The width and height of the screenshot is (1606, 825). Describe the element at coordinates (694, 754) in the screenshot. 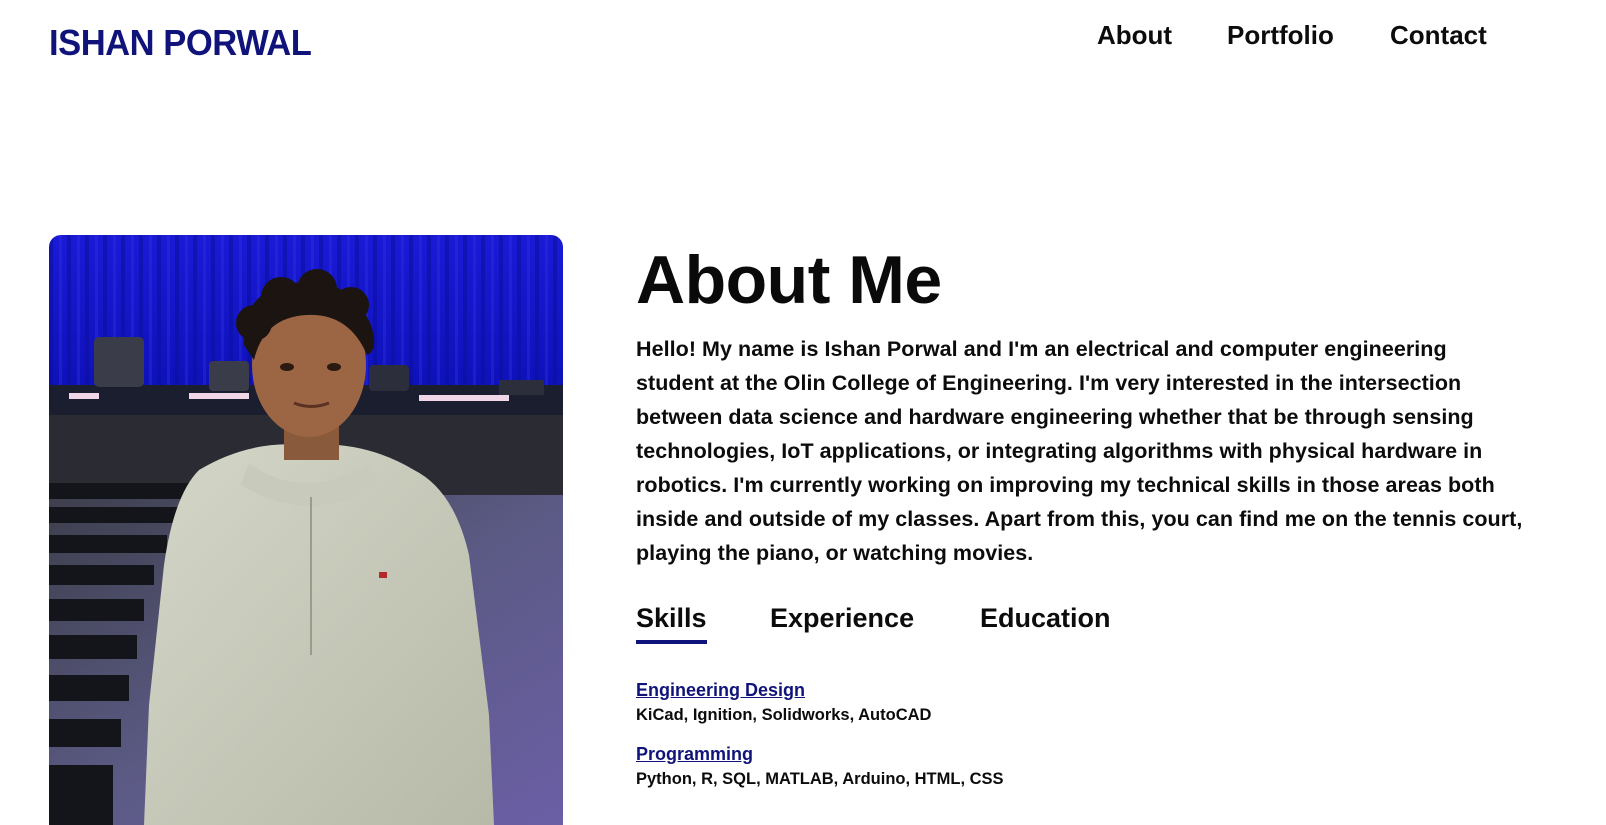

I see `skill-title-link: Programming` at that location.